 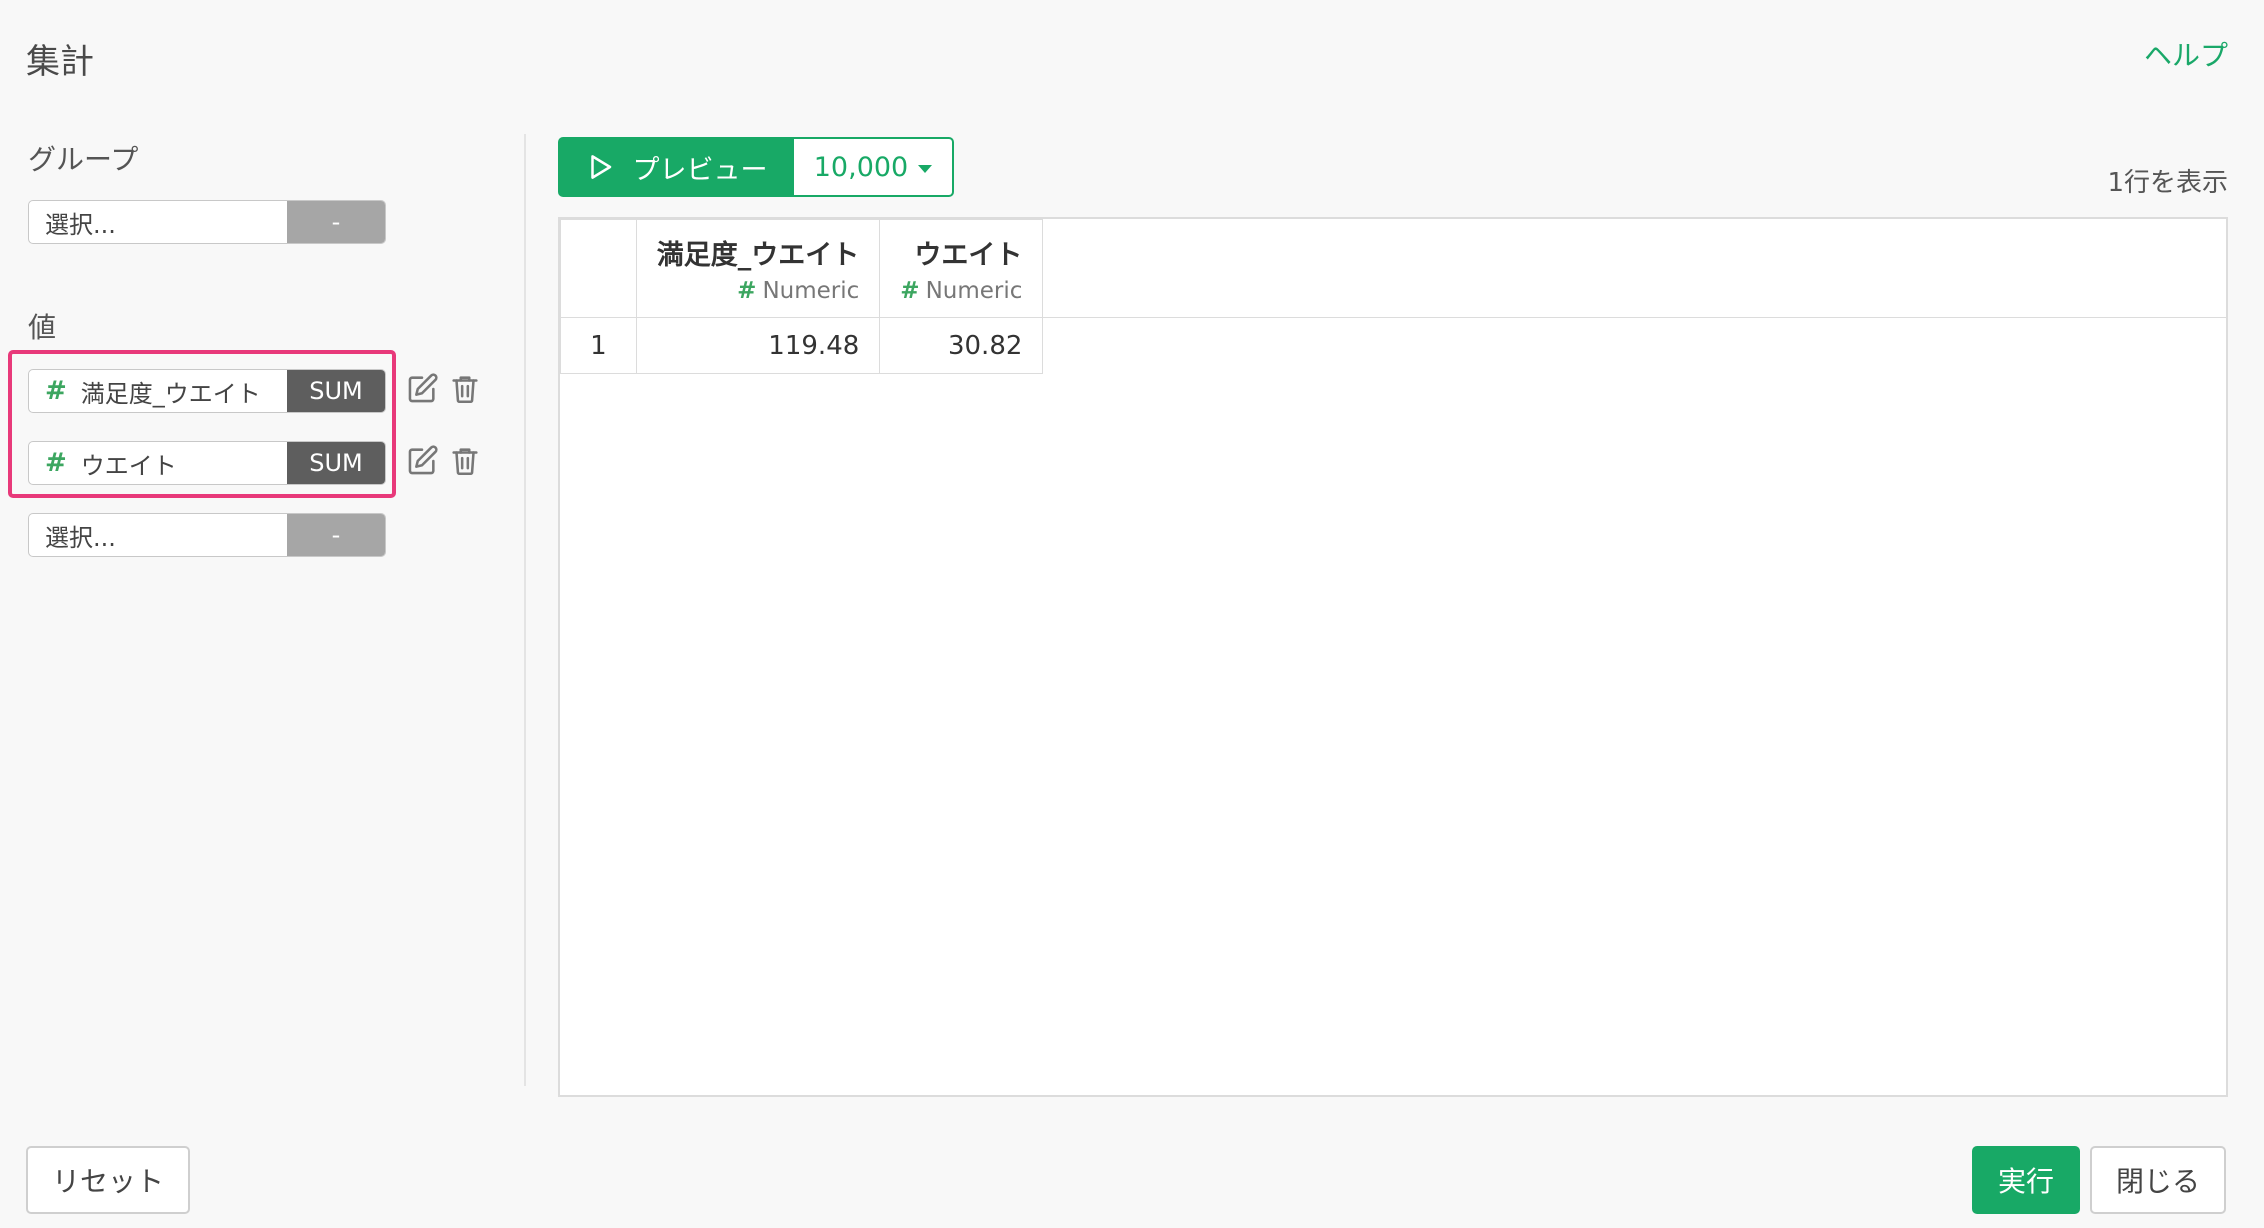 I want to click on value-agg-button: -, so click(x=336, y=535).